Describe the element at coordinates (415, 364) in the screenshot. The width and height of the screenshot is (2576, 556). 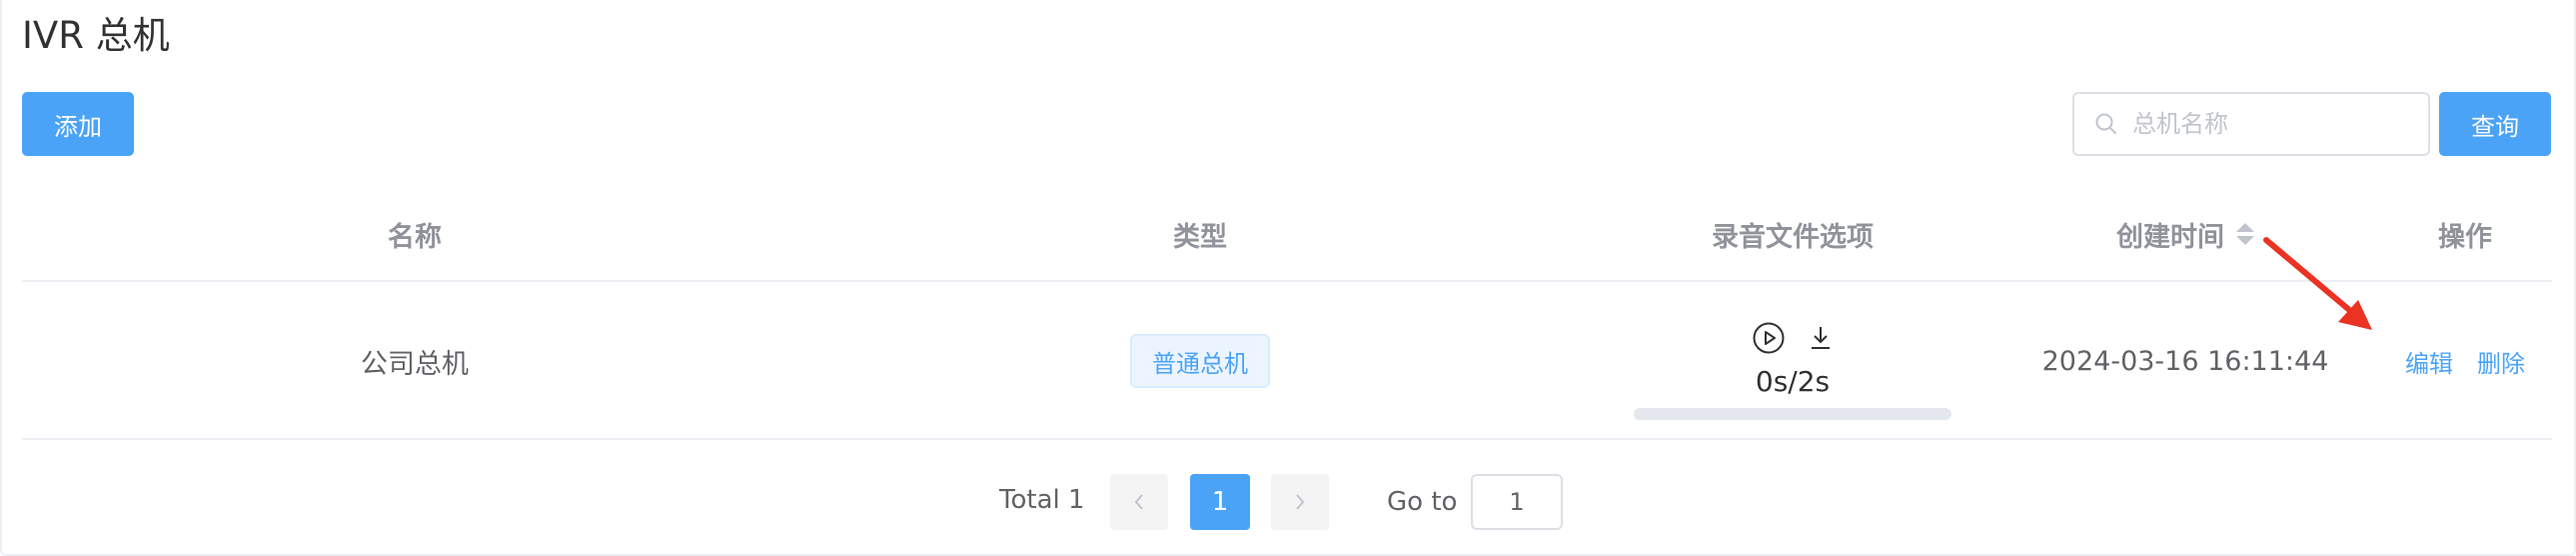
I see `cell-name: 公司总机` at that location.